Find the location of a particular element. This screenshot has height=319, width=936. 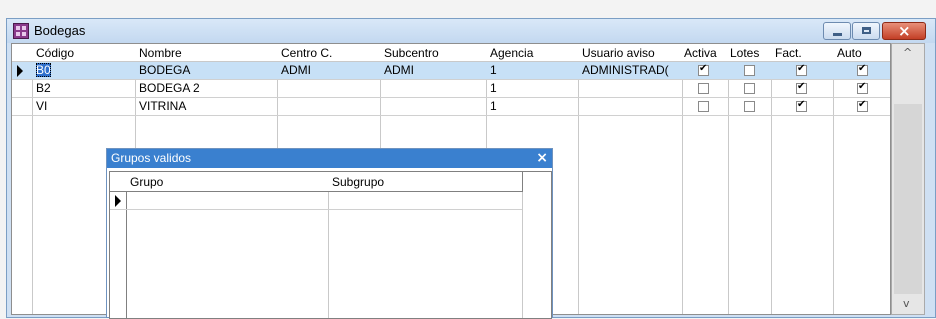

scroll-up-icon: ^ is located at coordinates (907, 52).